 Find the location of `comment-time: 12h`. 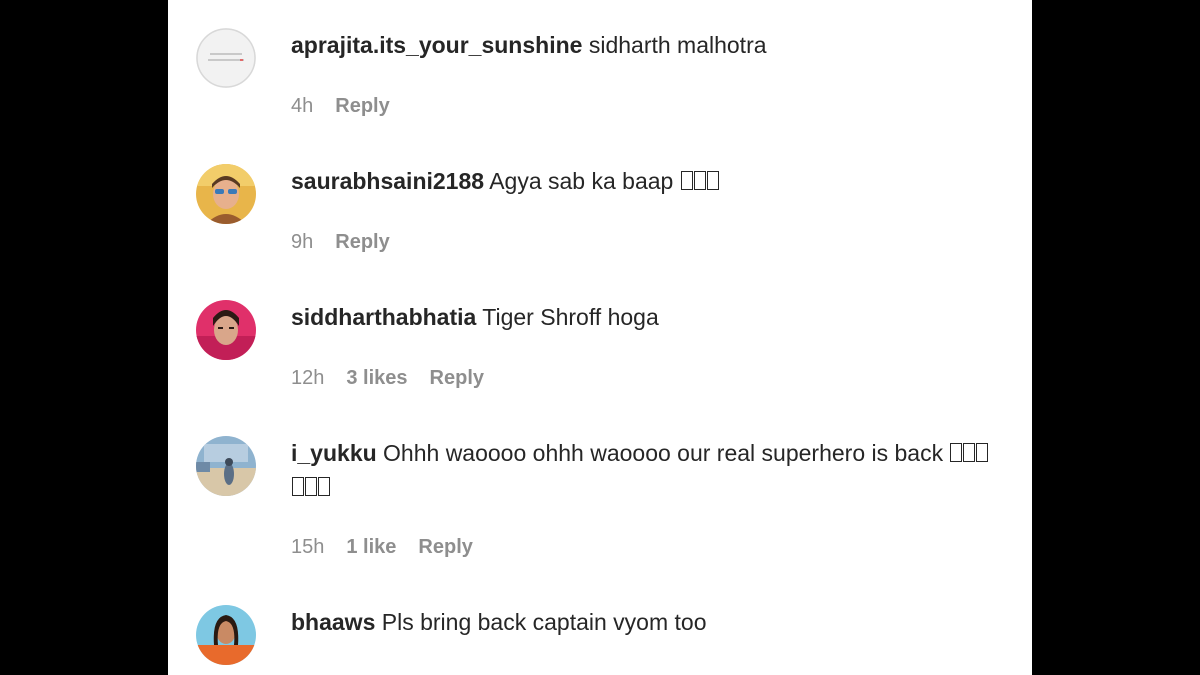

comment-time: 12h is located at coordinates (308, 378).